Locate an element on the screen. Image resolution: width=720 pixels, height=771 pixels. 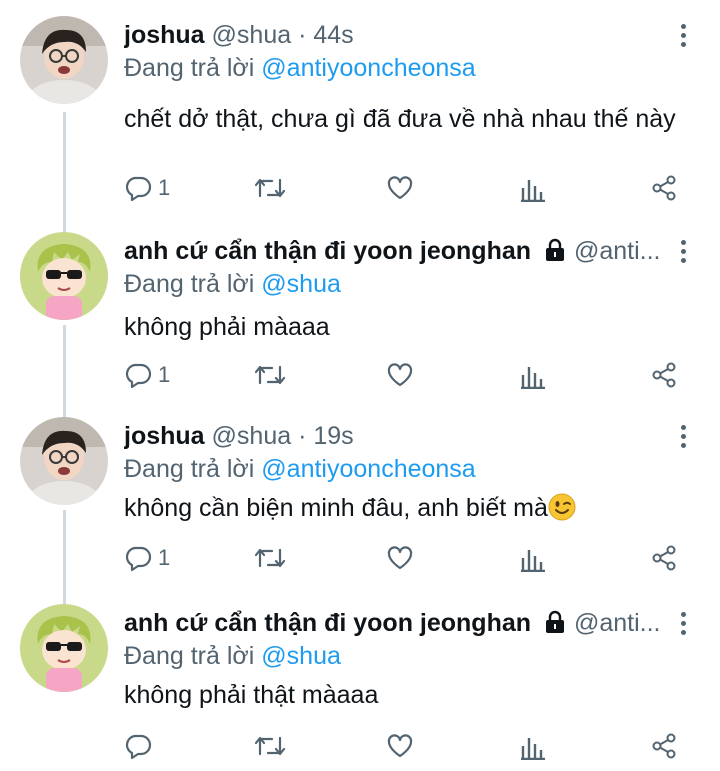
tweet-text: không cần biện minh đâu, anh biết mà is located at coordinates (336, 508).